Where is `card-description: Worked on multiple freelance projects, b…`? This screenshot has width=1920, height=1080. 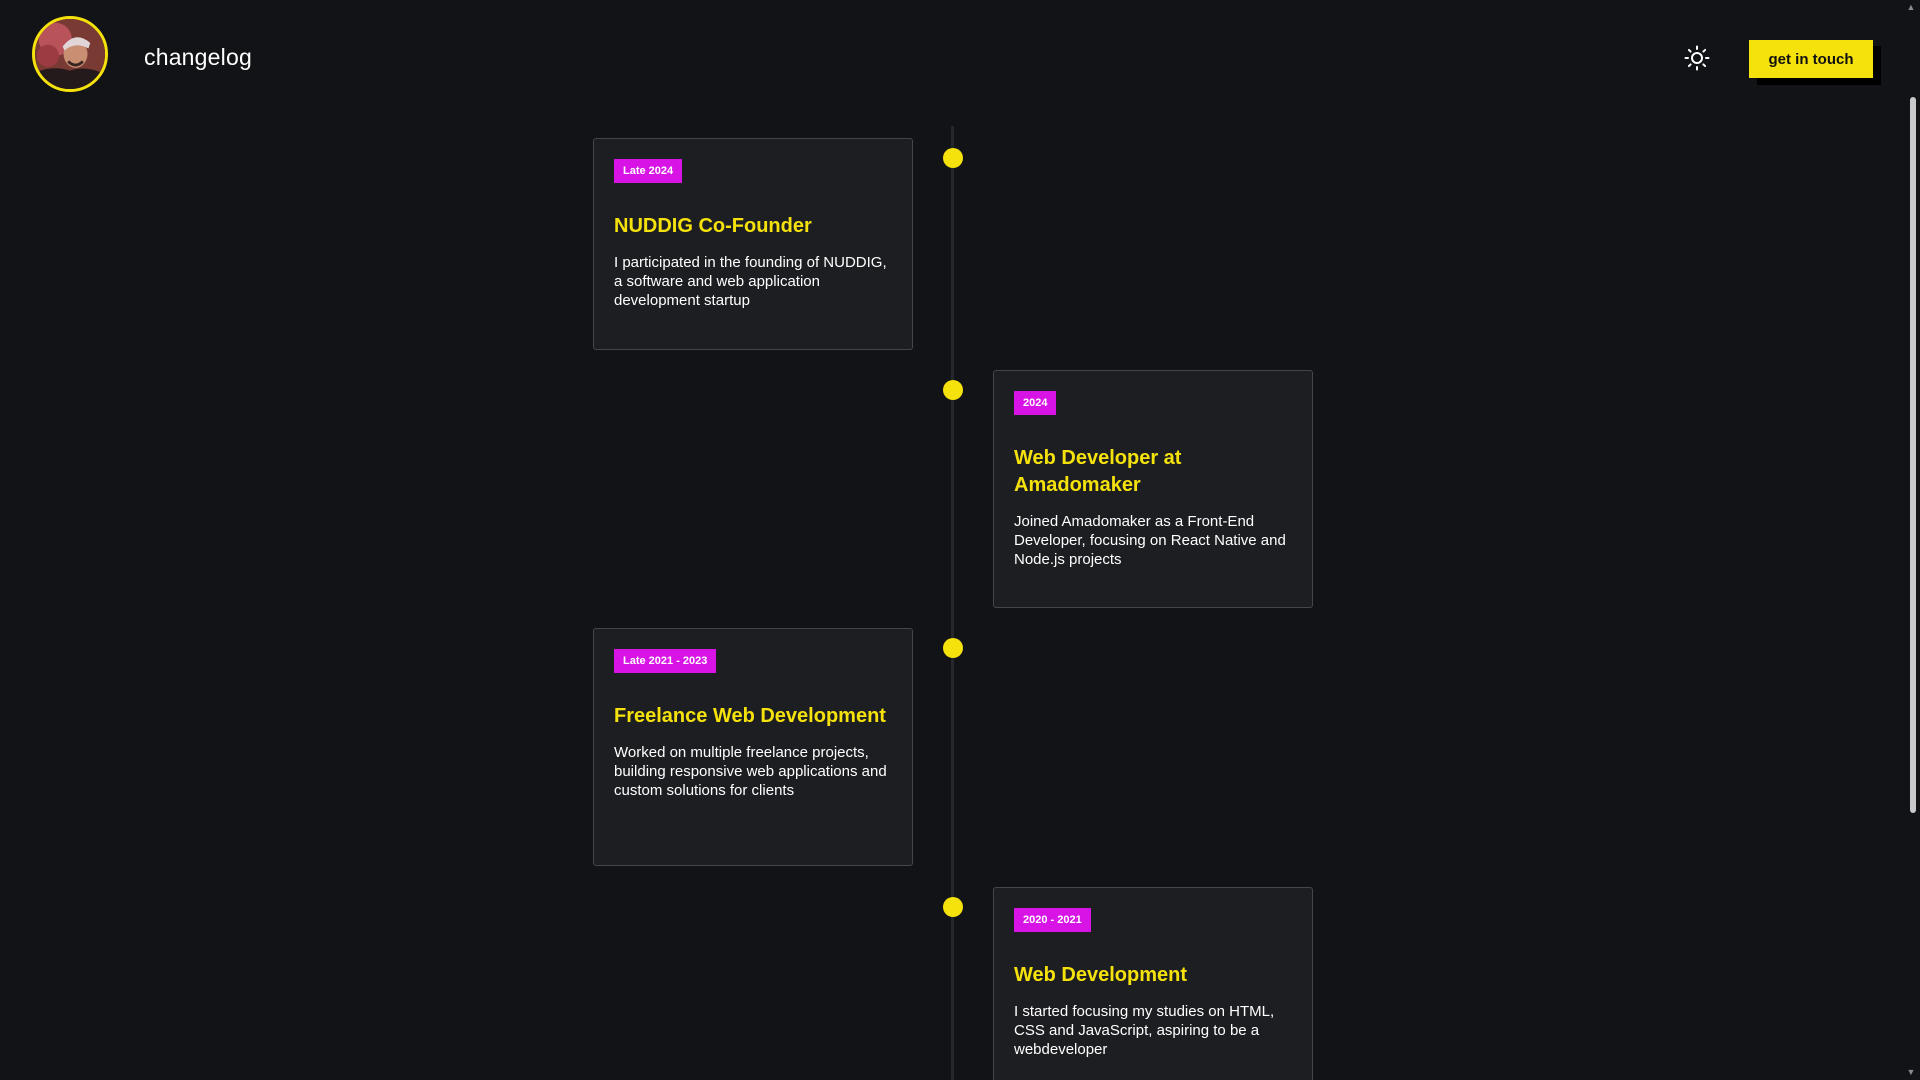
card-description: Worked on multiple freelance projects, b… is located at coordinates (750, 771).